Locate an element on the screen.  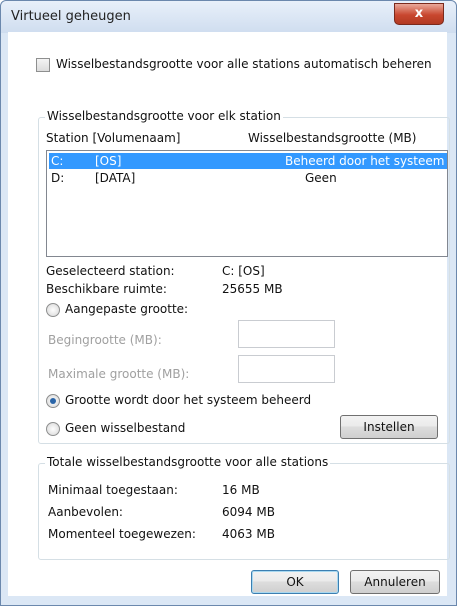
drive-volume-name: [DATA] is located at coordinates (115, 178).